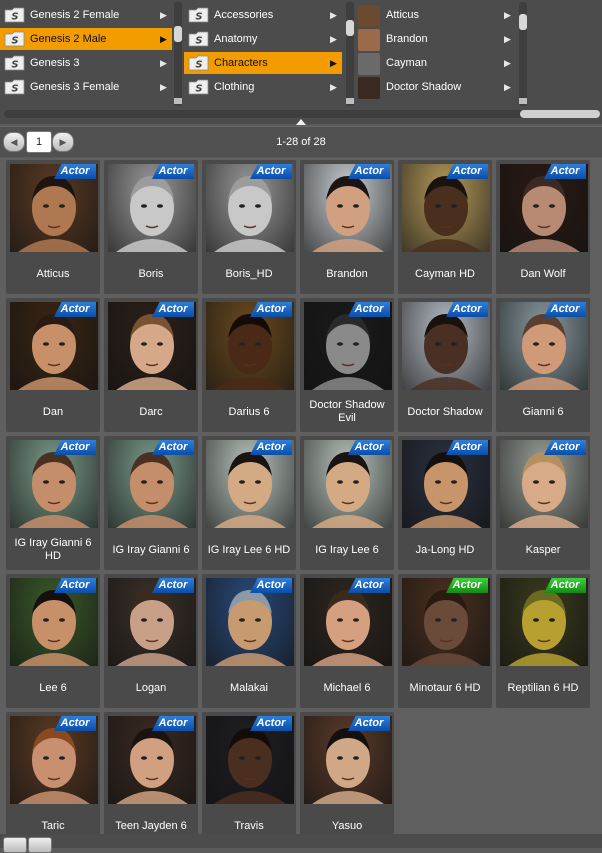 Image resolution: width=602 pixels, height=853 pixels. What do you see at coordinates (151, 273) in the screenshot?
I see `asset-name: Boris` at bounding box center [151, 273].